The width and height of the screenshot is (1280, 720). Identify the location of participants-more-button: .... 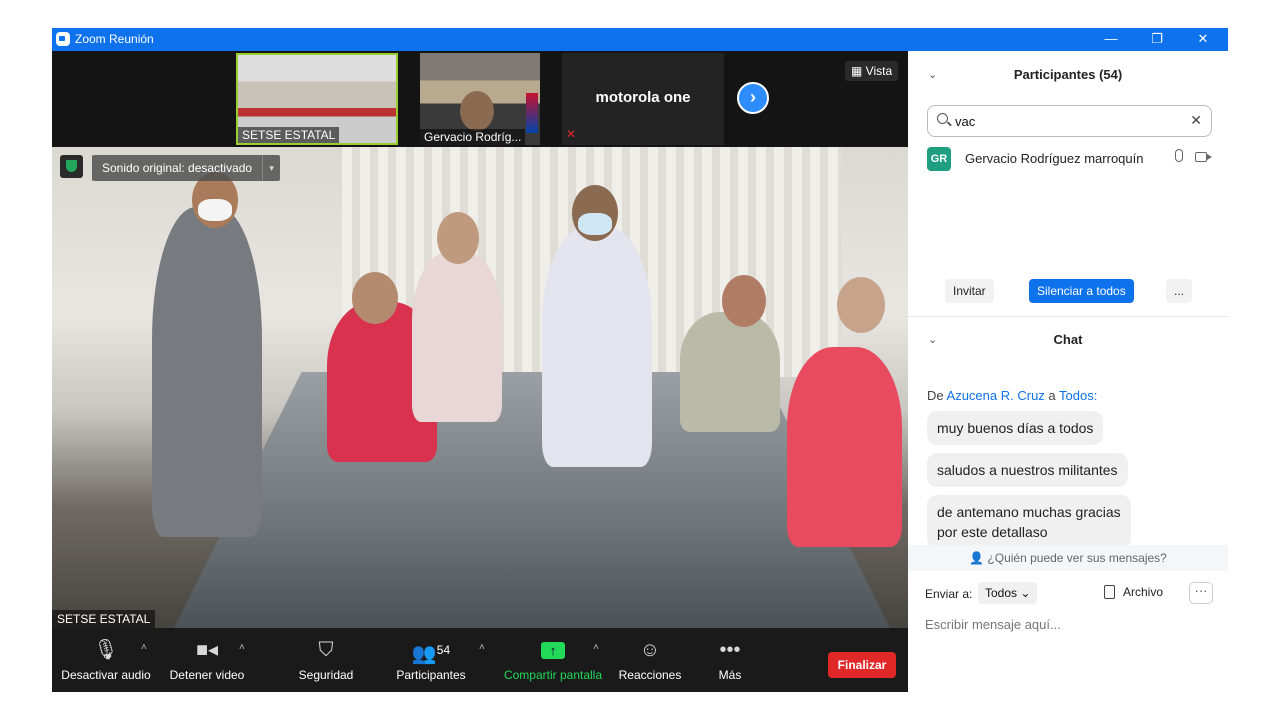
(1179, 291).